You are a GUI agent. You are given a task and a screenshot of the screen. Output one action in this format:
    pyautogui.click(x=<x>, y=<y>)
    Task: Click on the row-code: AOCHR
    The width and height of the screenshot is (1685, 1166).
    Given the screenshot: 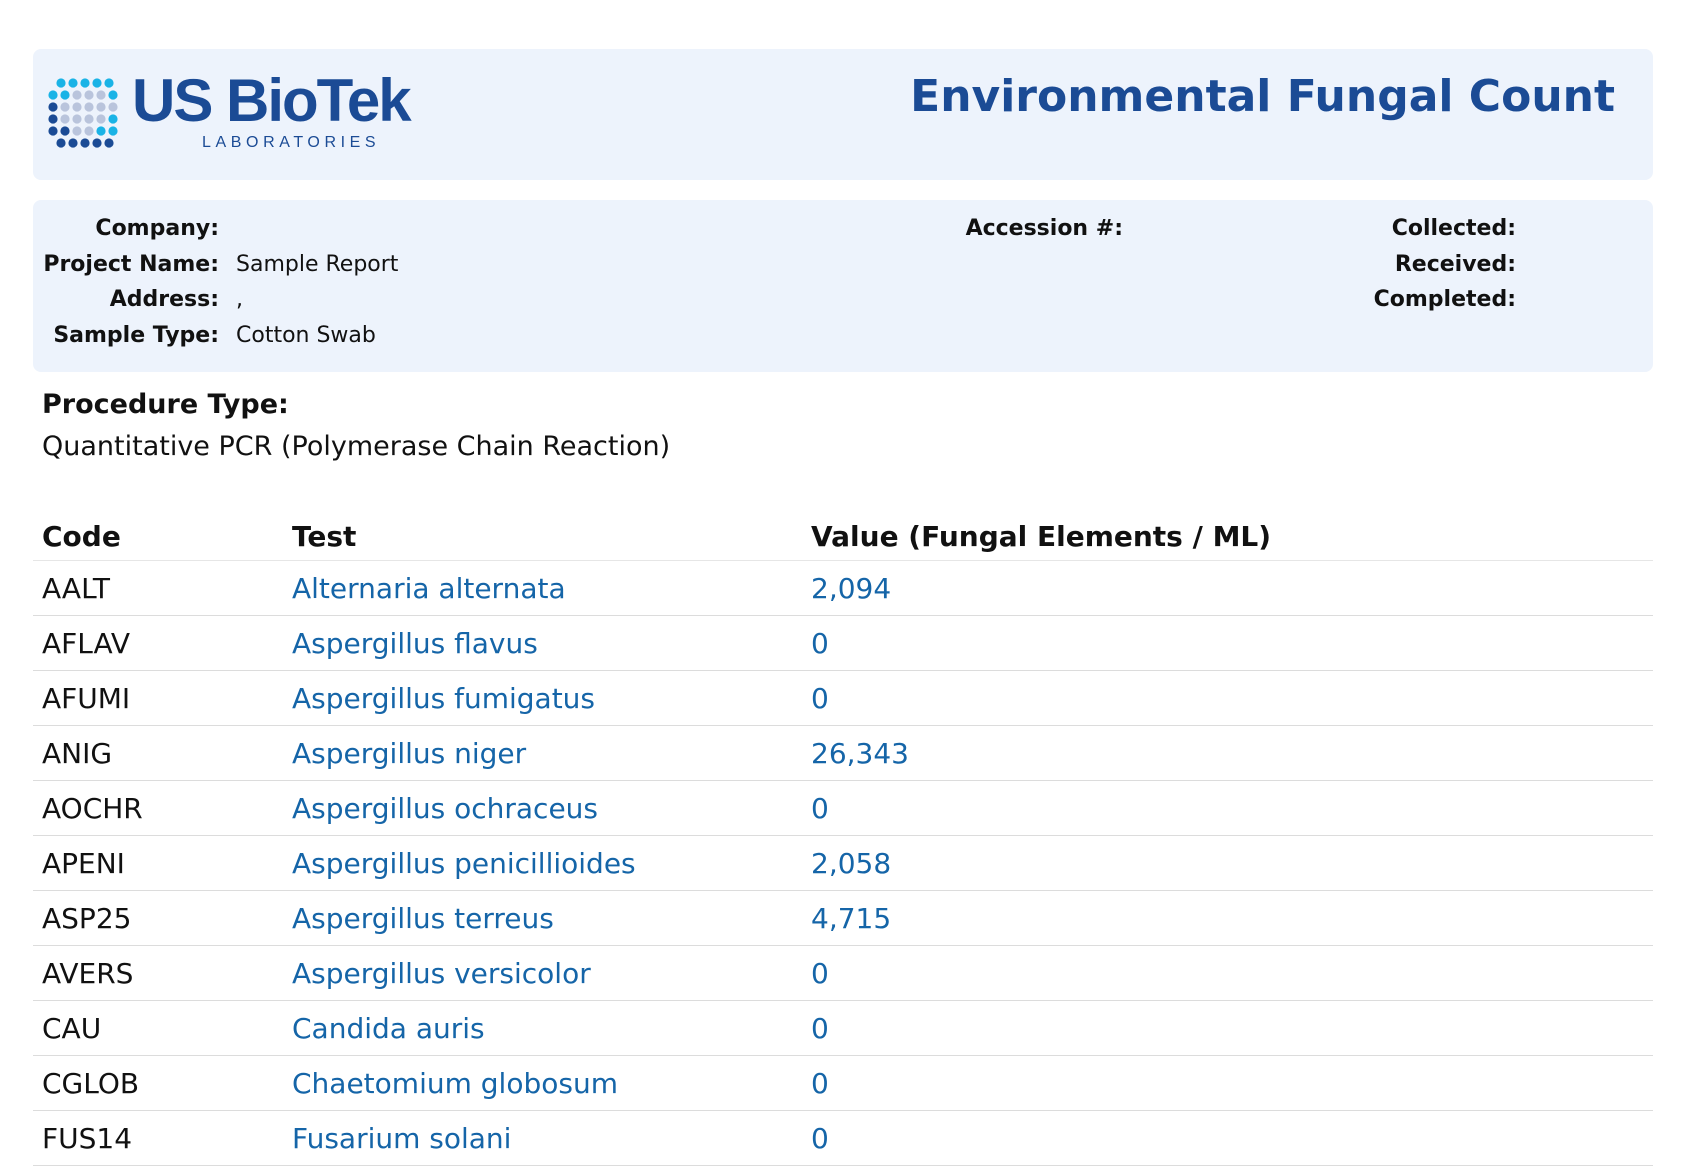 What is the action you would take?
    pyautogui.click(x=92, y=808)
    